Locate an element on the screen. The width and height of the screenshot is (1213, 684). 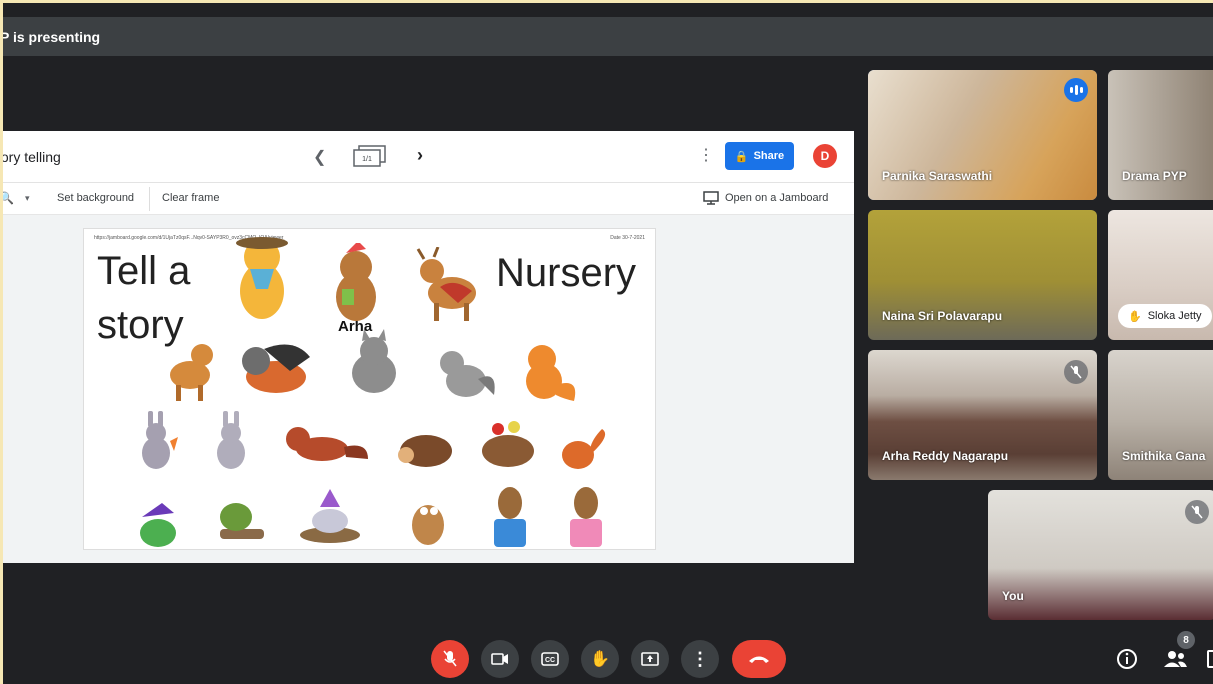
jamboard-header: tory telling ❮ 1/1 › ⋮ 🔒 Share D is located at coordinates (428, 157).